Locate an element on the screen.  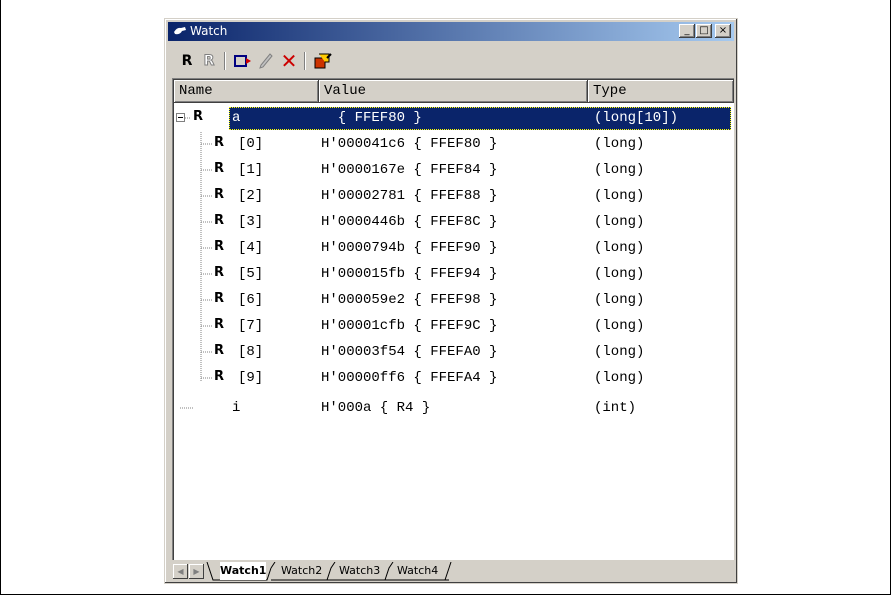
refresh-watch-icon is located at coordinates (323, 61).